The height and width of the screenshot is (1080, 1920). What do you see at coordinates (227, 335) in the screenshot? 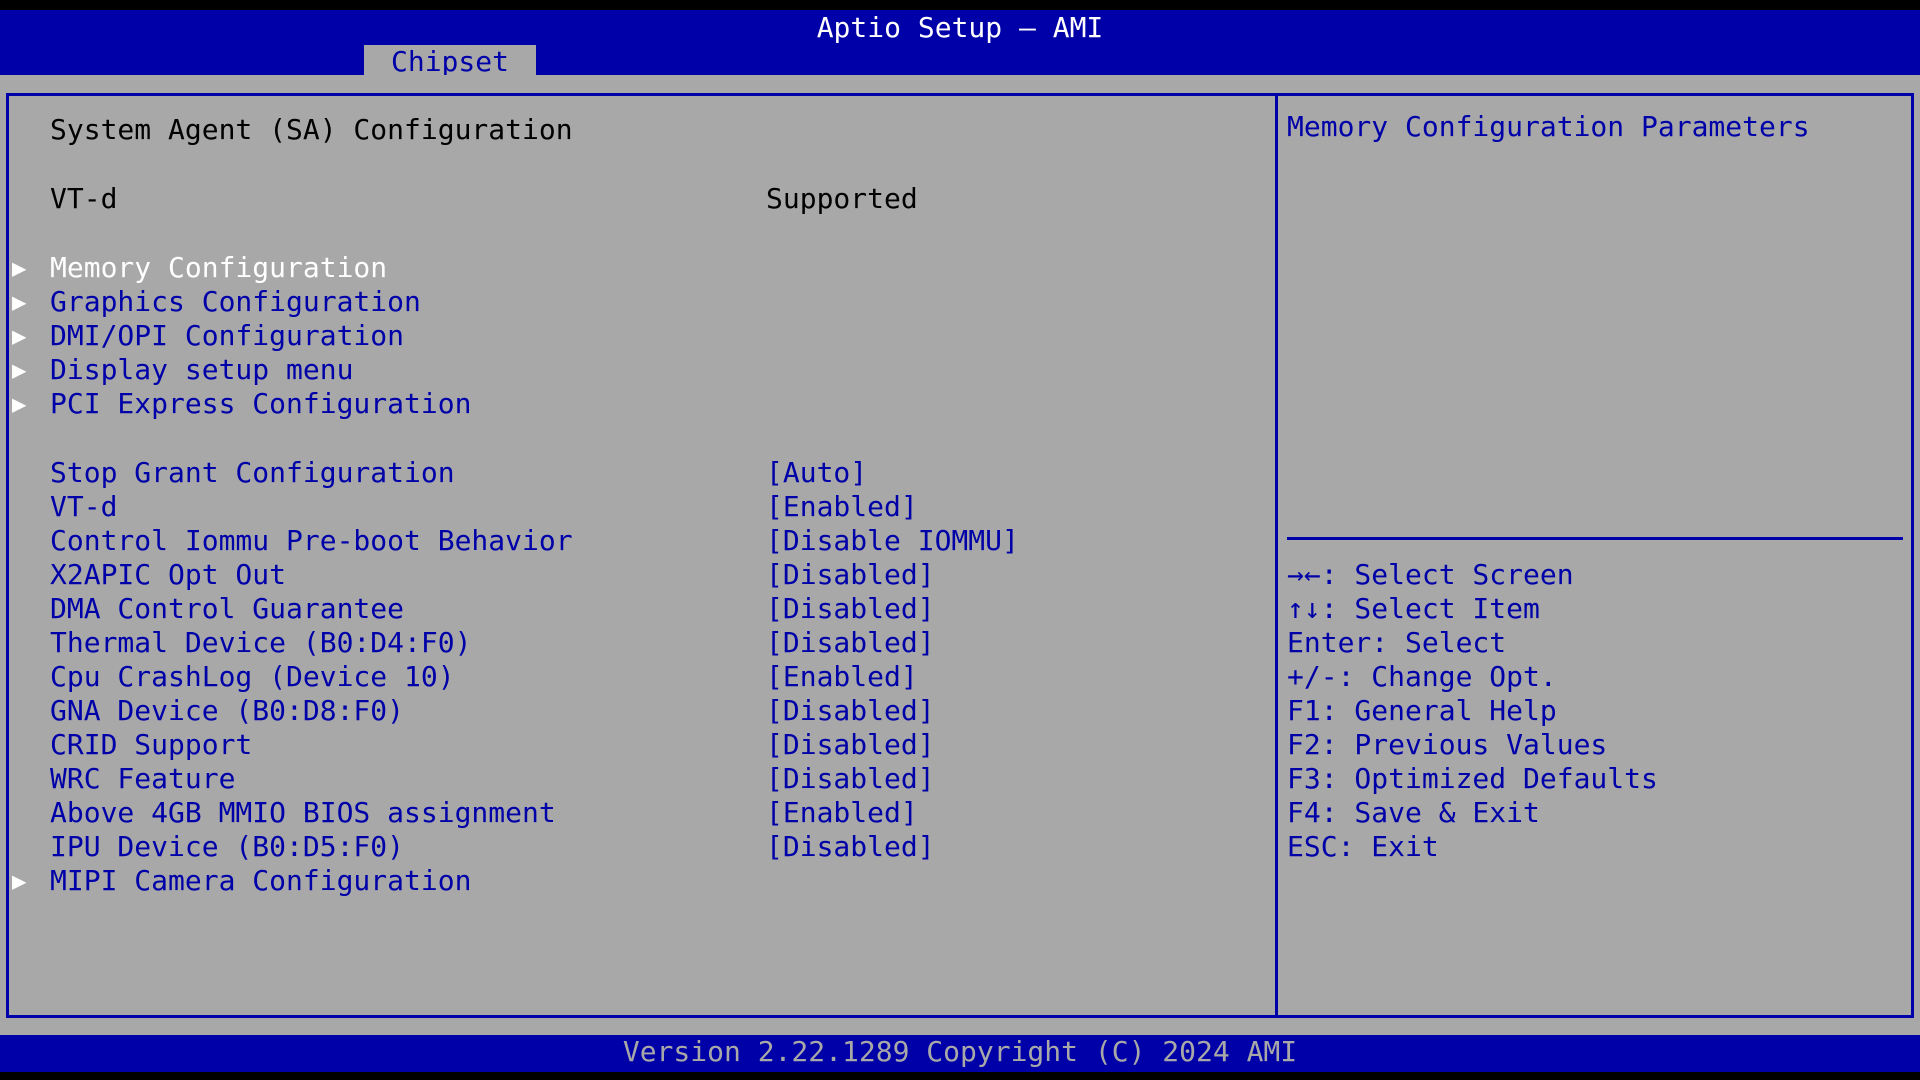
I see `submenu-label: DMI/OPI Configuration` at bounding box center [227, 335].